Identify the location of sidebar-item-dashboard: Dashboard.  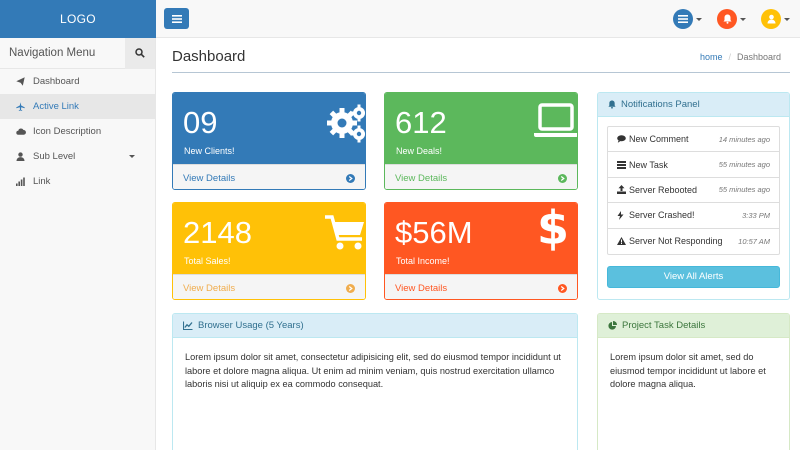
(77, 81).